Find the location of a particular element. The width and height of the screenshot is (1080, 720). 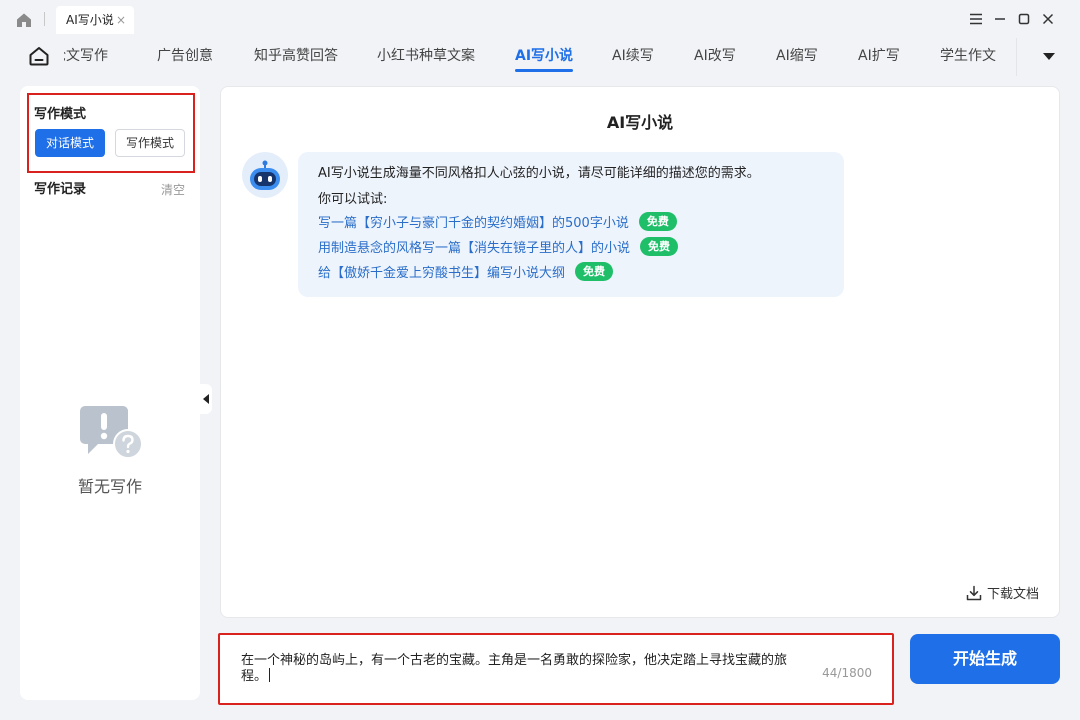

suggestion-link: 写一篇【穷小子与豪门千金的契约婚姻】的500字小说 is located at coordinates (473, 221).